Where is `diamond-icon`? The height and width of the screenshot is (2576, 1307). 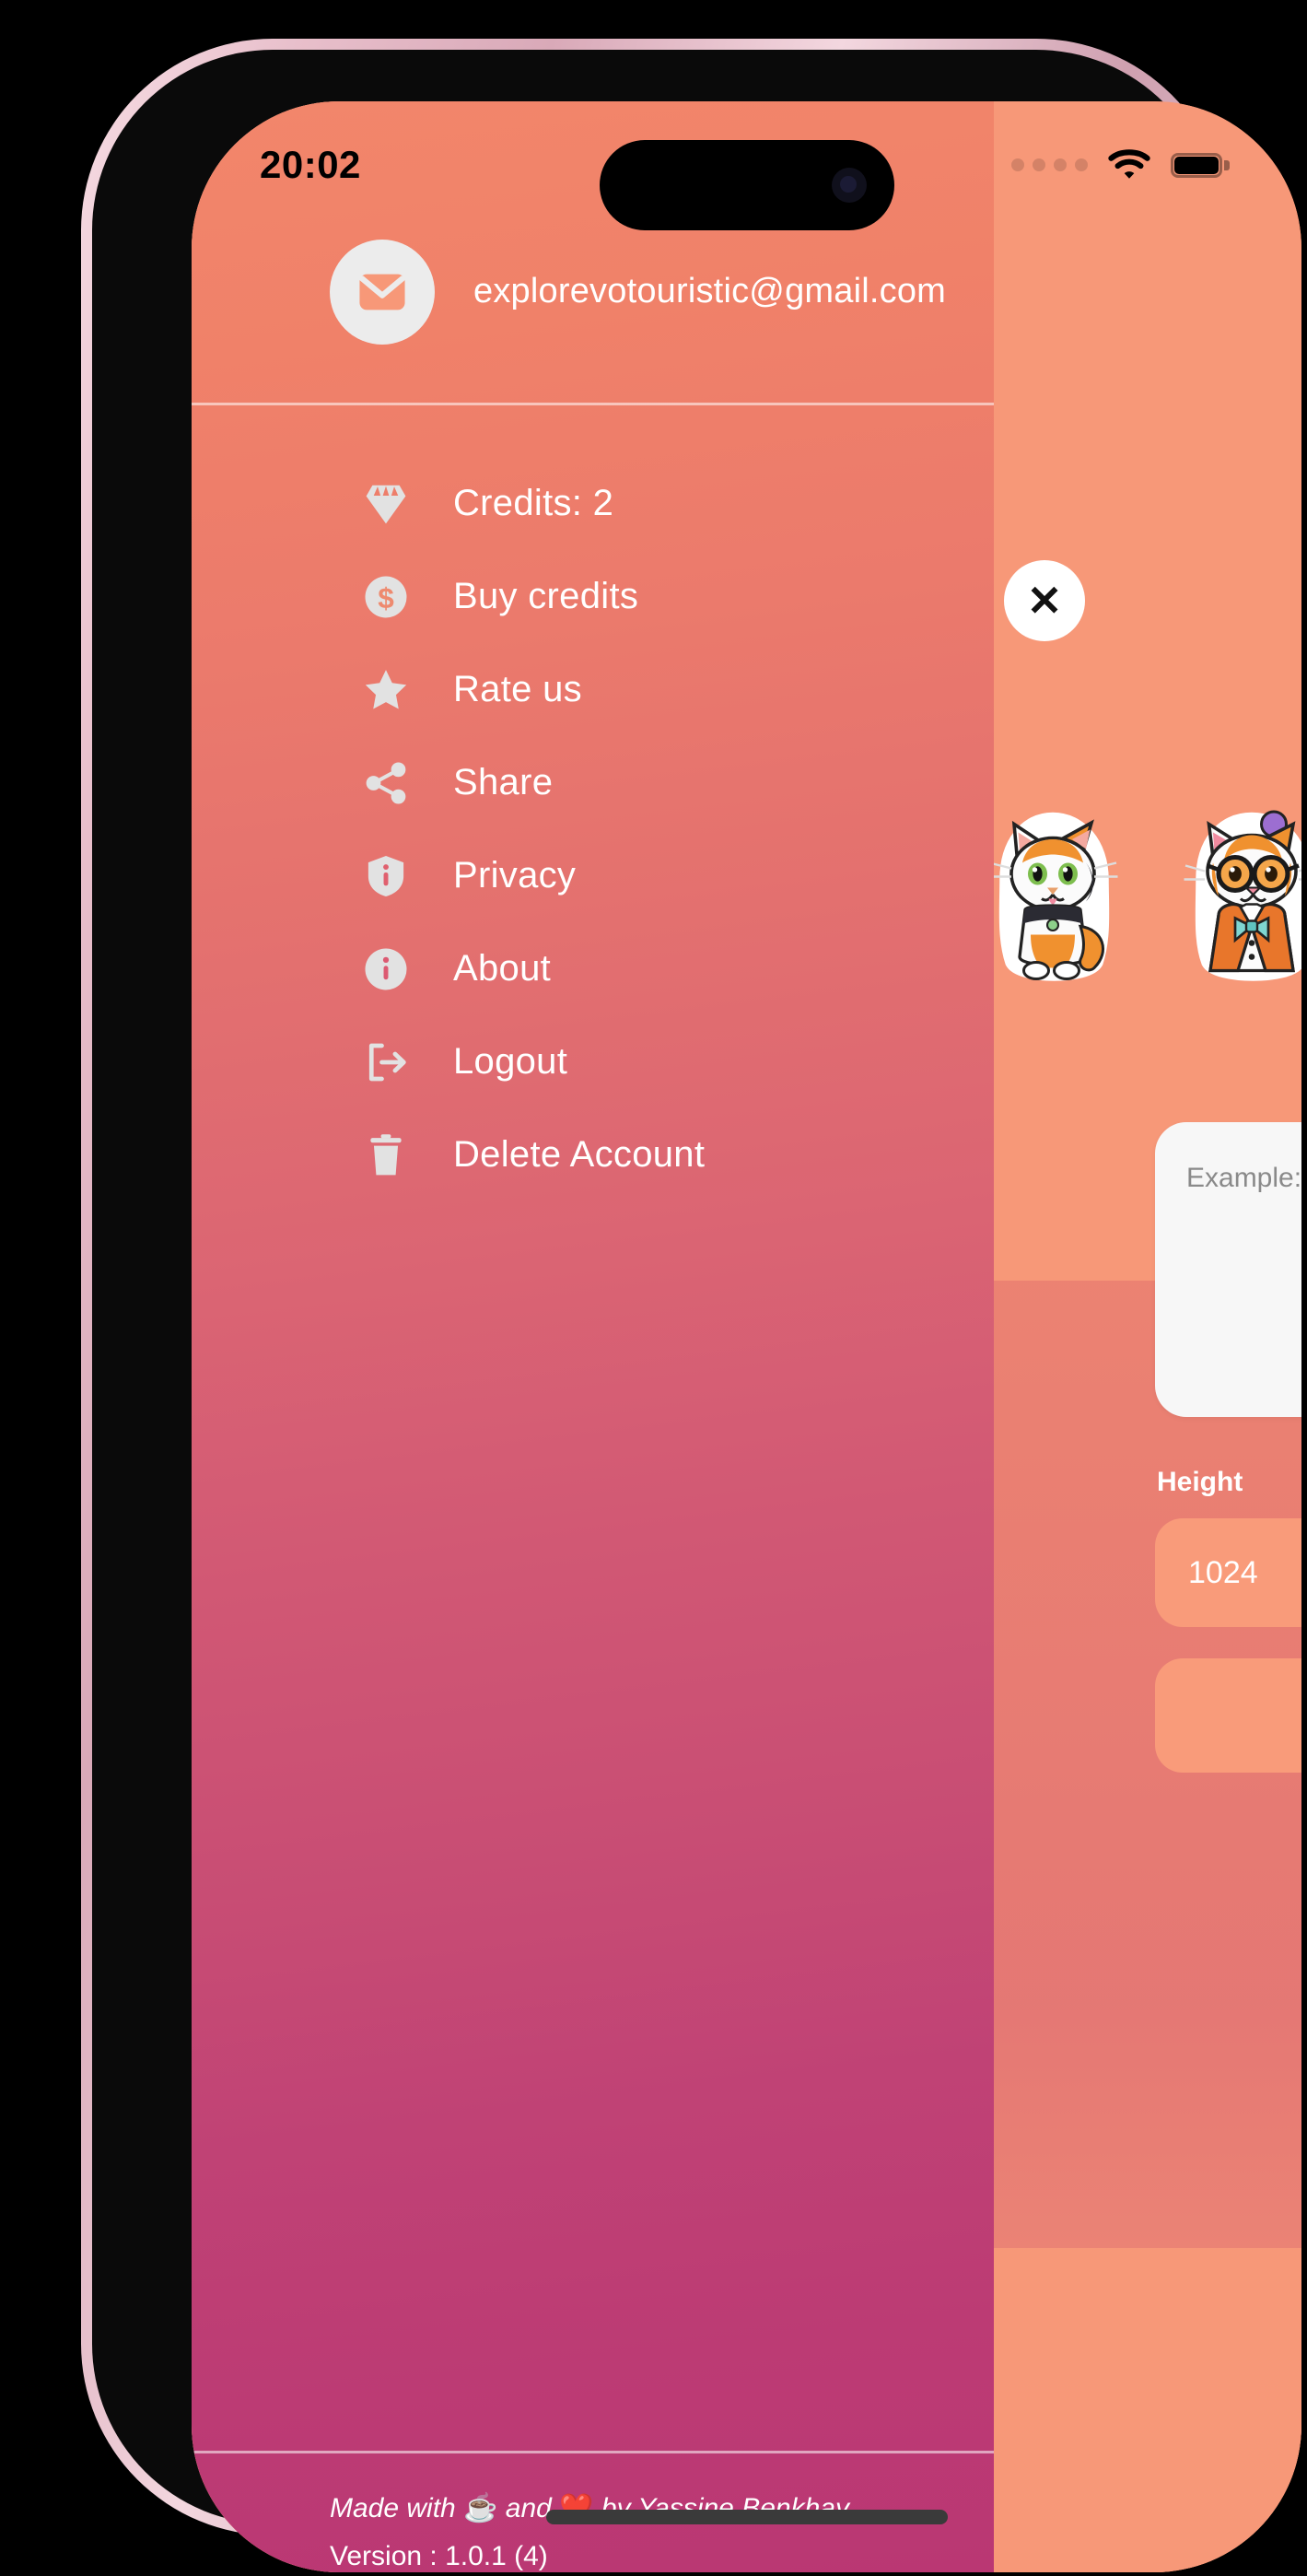 diamond-icon is located at coordinates (386, 504).